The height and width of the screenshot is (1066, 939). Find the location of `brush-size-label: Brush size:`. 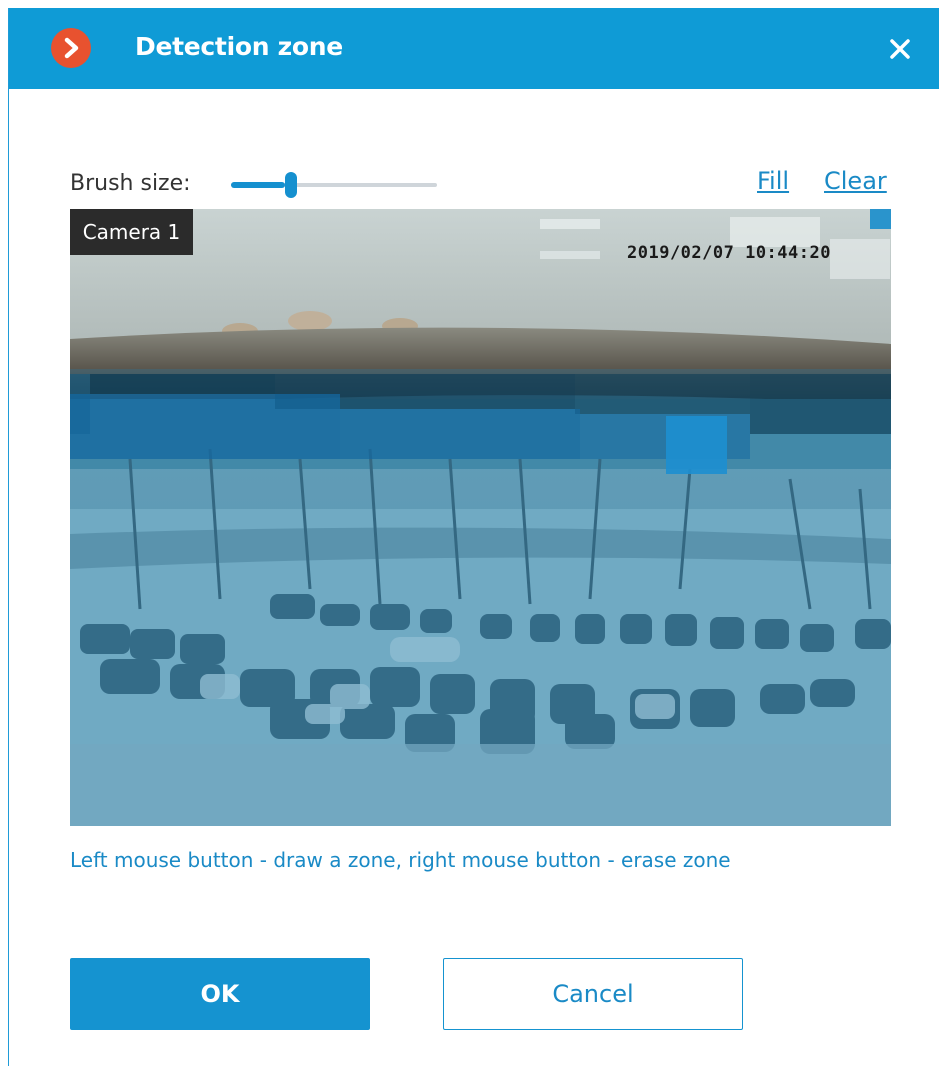

brush-size-label: Brush size: is located at coordinates (130, 183).